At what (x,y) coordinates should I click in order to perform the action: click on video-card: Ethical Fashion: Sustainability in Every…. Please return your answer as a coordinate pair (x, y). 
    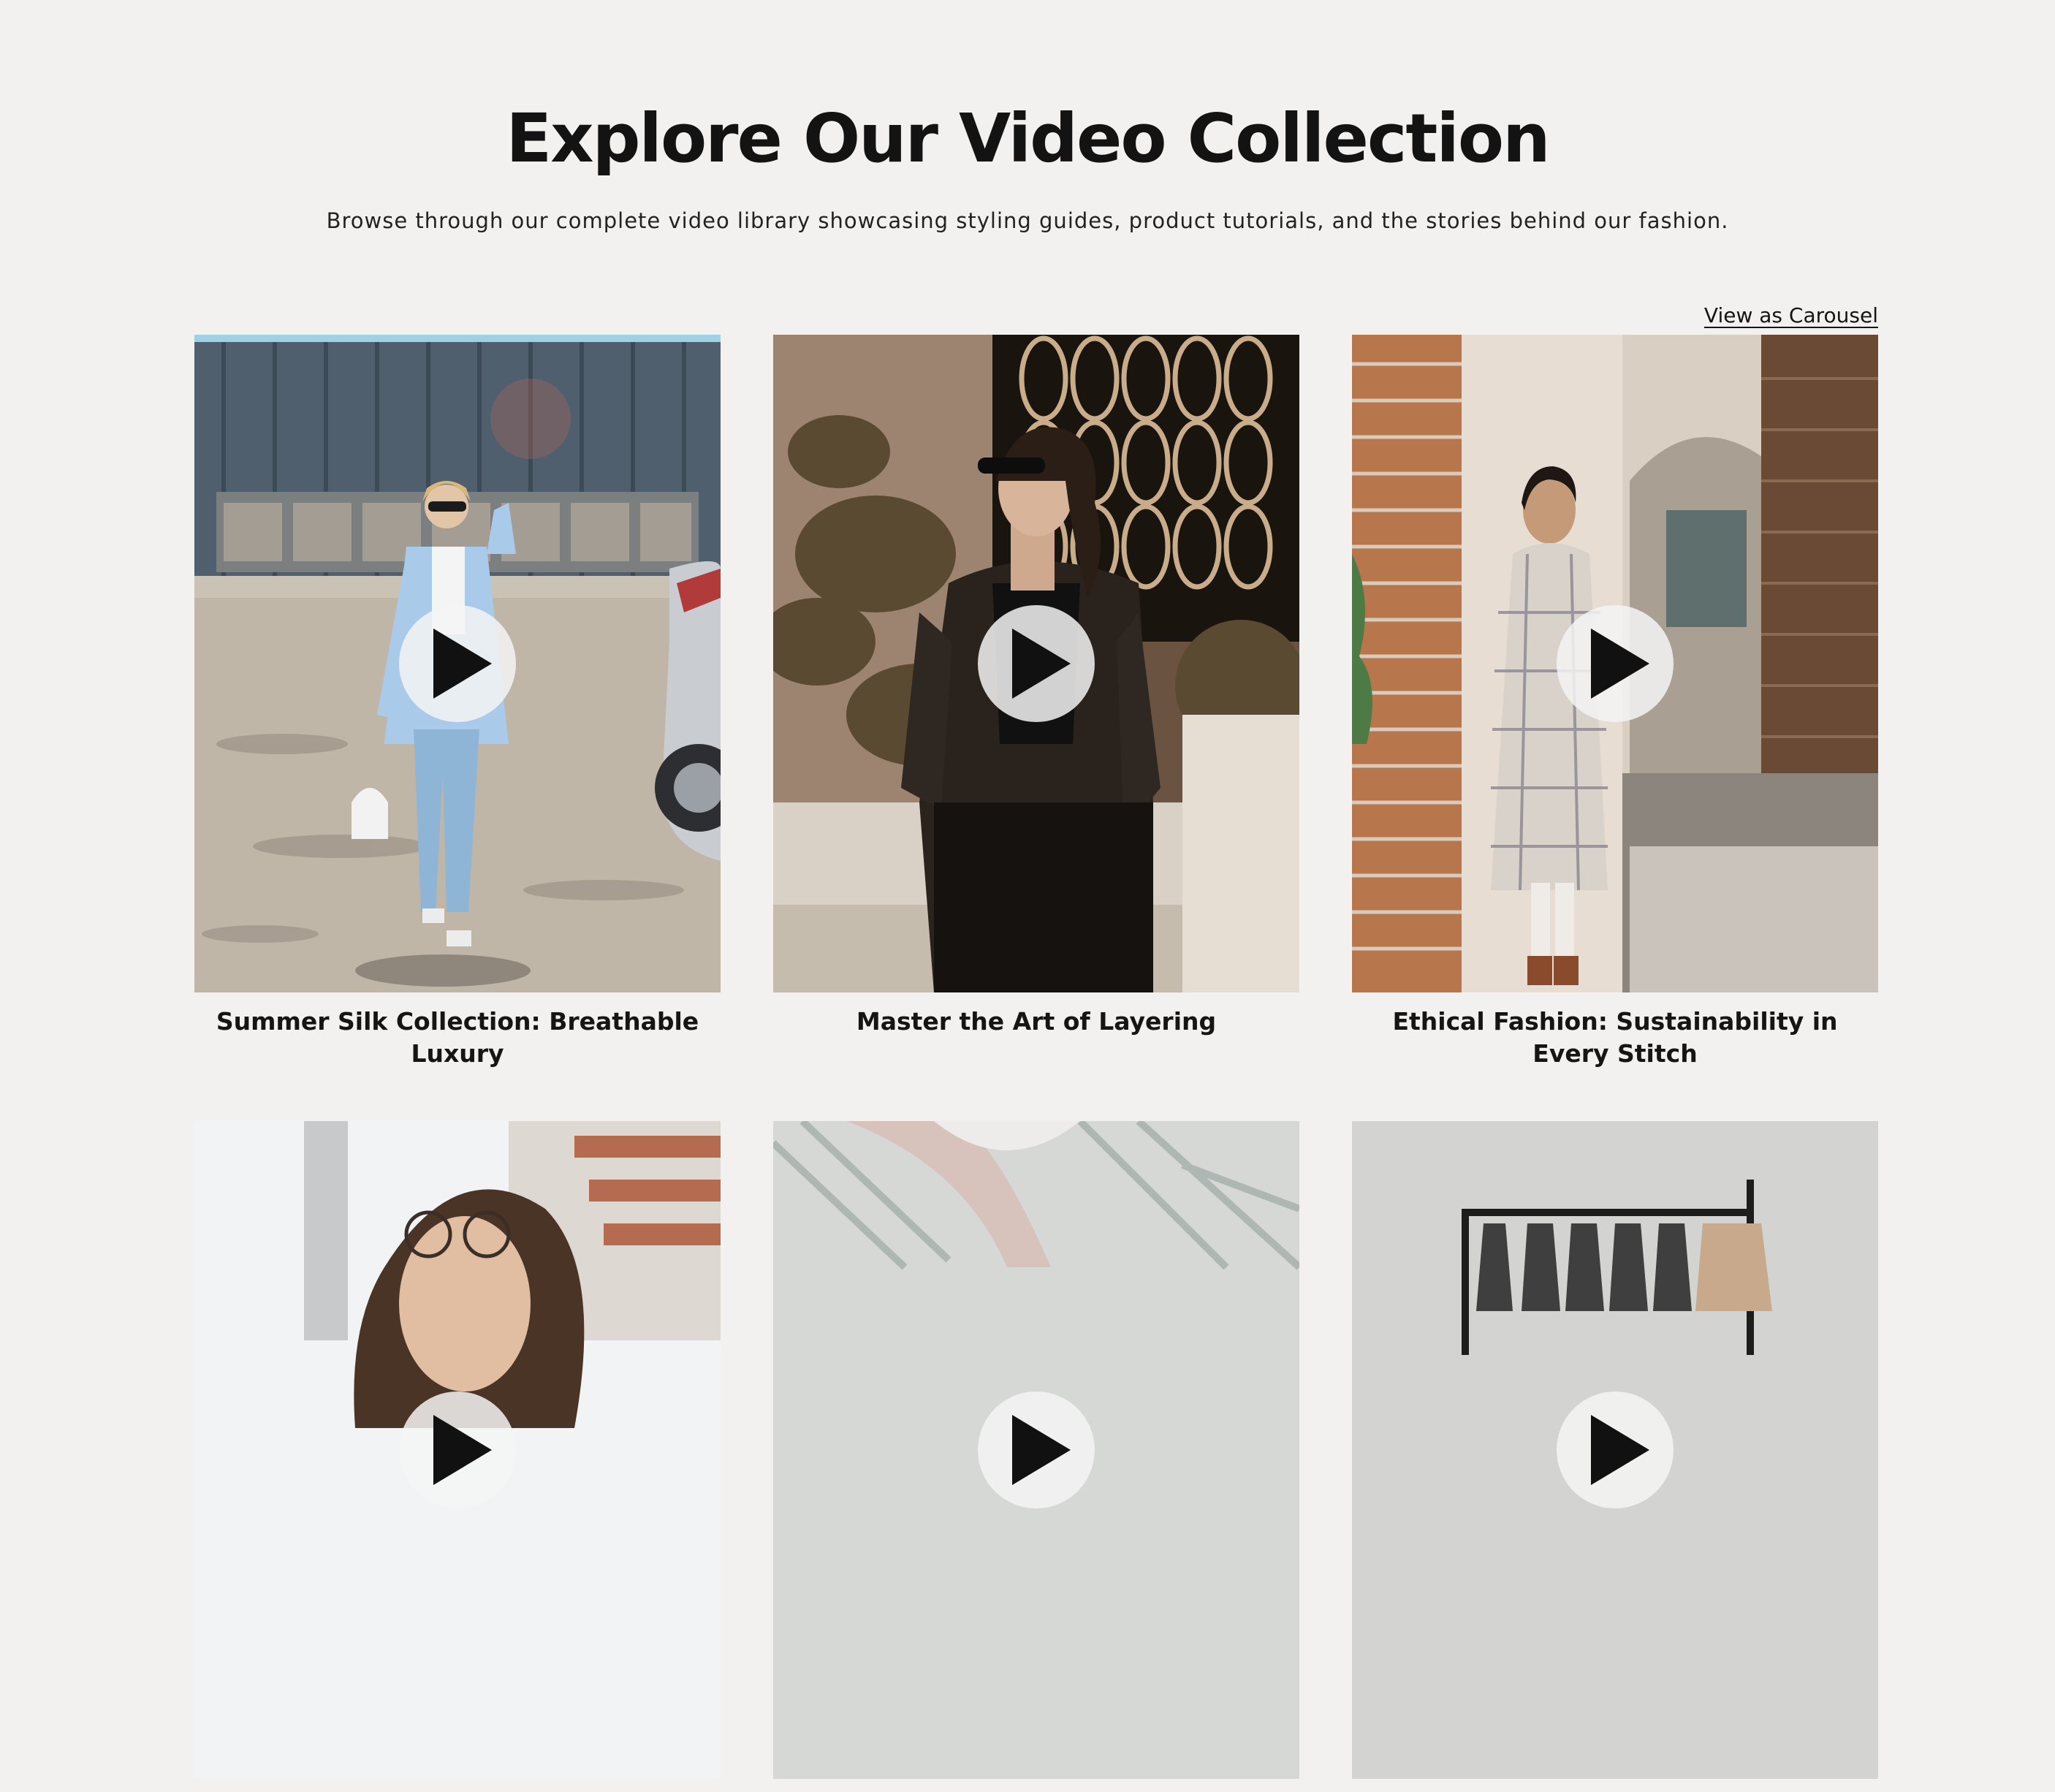
    Looking at the image, I should click on (1615, 703).